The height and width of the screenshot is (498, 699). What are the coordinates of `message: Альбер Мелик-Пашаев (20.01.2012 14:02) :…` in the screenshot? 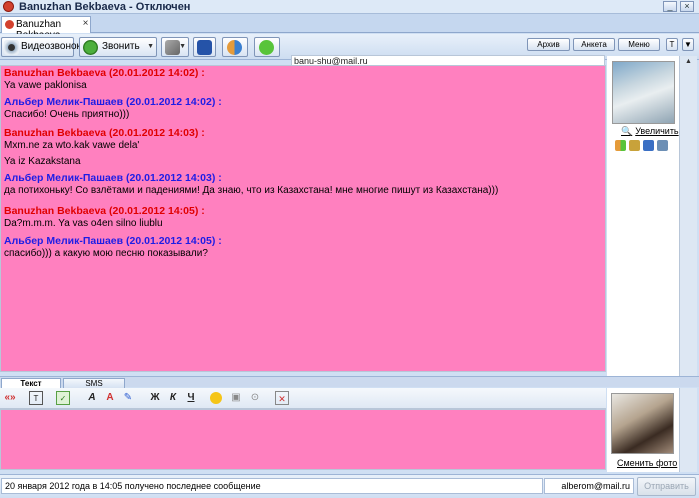 It's located at (113, 108).